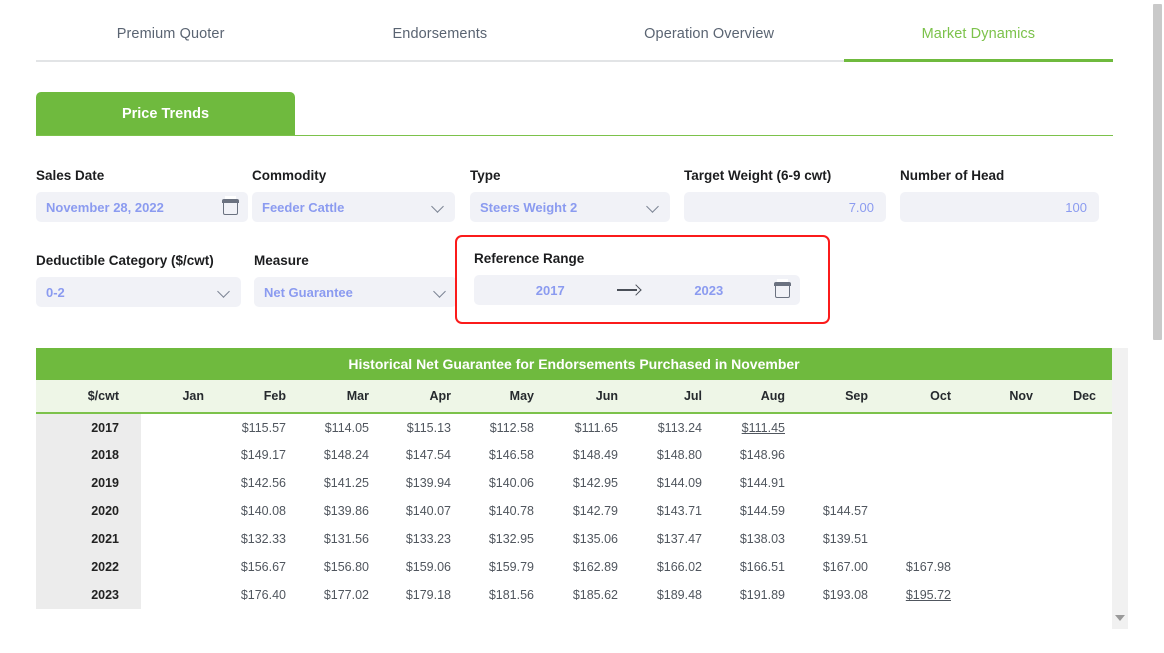 The height and width of the screenshot is (653, 1164). What do you see at coordinates (343, 595) in the screenshot?
I see `table-cell: $177.02` at bounding box center [343, 595].